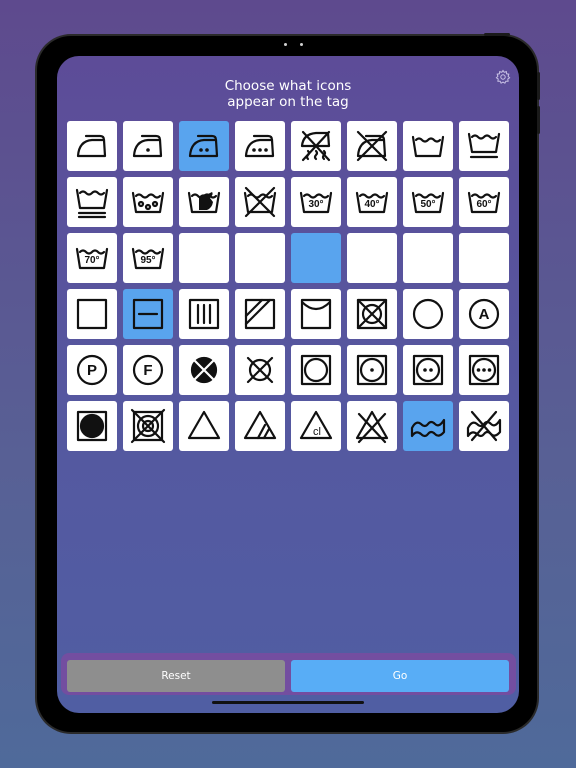 This screenshot has width=576, height=768. Describe the element at coordinates (288, 102) in the screenshot. I see `prompt-line-2: appear on the tag` at that location.